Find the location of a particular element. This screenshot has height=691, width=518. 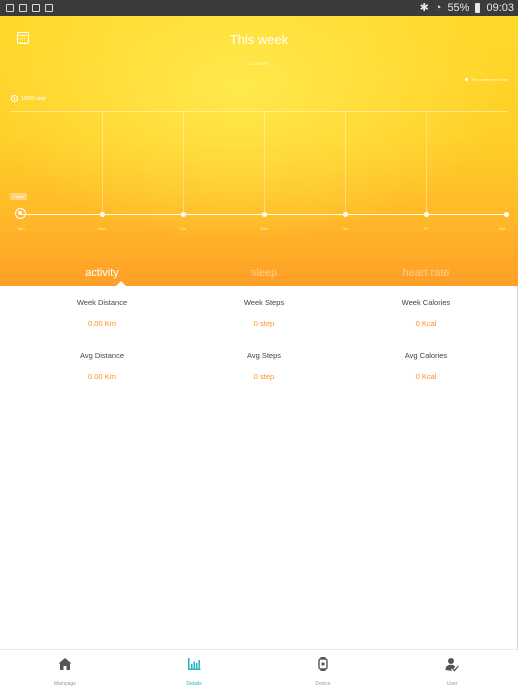

tab-activity: activity is located at coordinates (102, 273).